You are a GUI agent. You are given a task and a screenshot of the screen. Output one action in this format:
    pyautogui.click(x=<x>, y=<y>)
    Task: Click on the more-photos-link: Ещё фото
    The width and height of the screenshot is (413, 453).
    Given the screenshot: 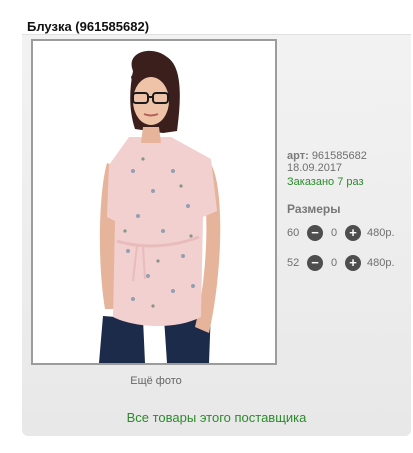 What is the action you would take?
    pyautogui.click(x=156, y=381)
    